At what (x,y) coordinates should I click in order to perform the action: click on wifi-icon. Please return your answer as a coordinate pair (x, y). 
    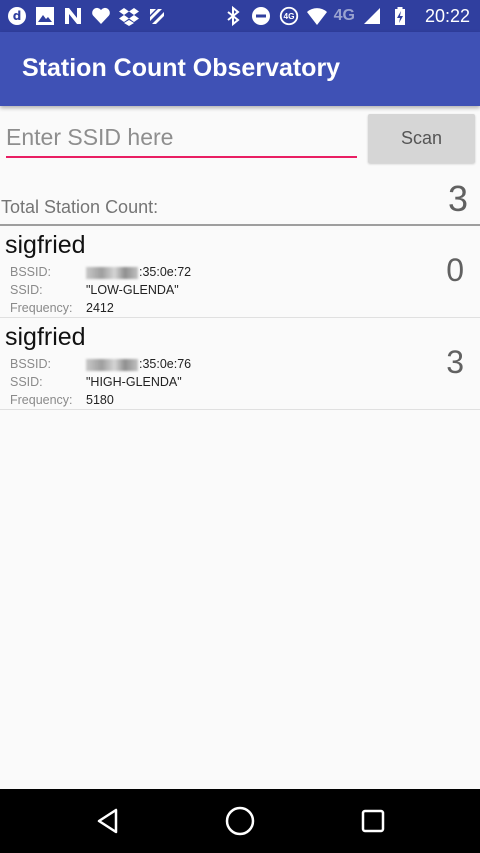
    Looking at the image, I should click on (317, 16).